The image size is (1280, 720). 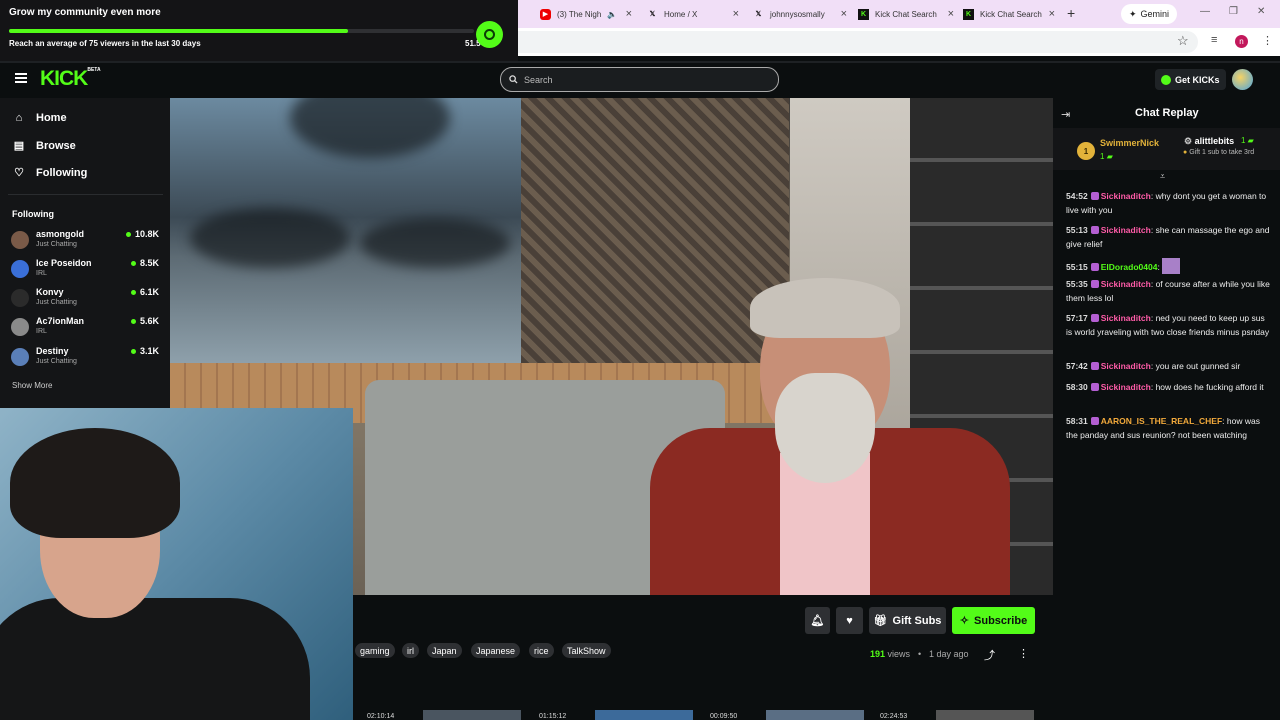 What do you see at coordinates (145, 292) in the screenshot?
I see `viewer-count: 6.1K` at bounding box center [145, 292].